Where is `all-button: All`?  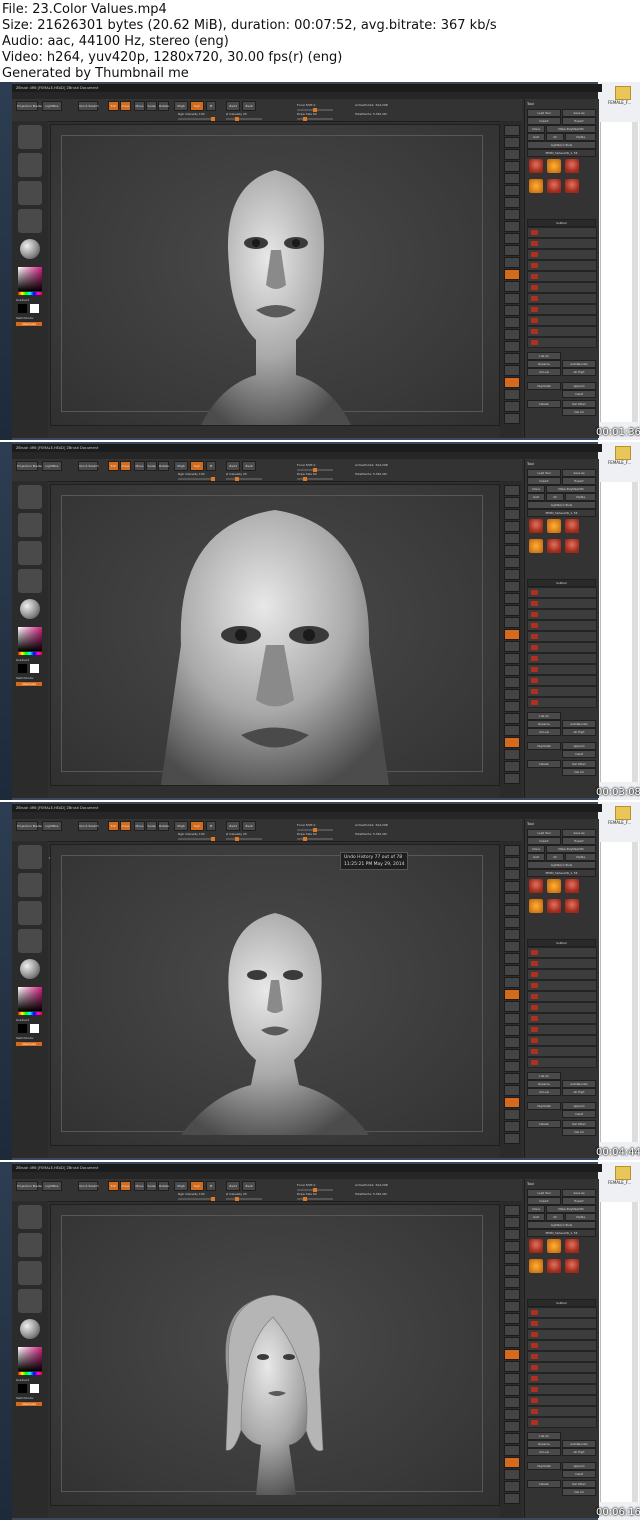 all-button: All is located at coordinates (555, 1217).